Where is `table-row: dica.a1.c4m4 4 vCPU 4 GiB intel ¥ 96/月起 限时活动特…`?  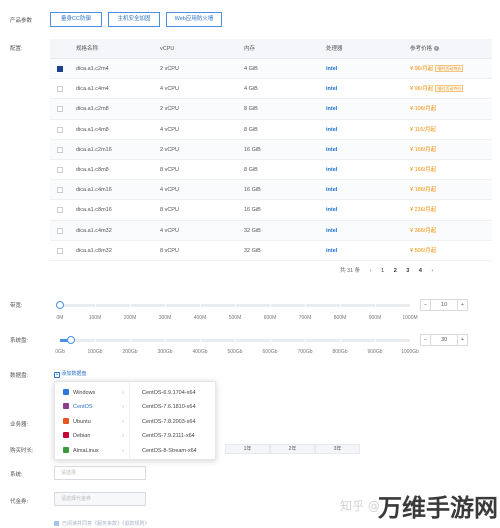 table-row: dica.a1.c4m4 4 vCPU 4 GiB intel ¥ 96/月起 限时活动特… is located at coordinates (271, 89).